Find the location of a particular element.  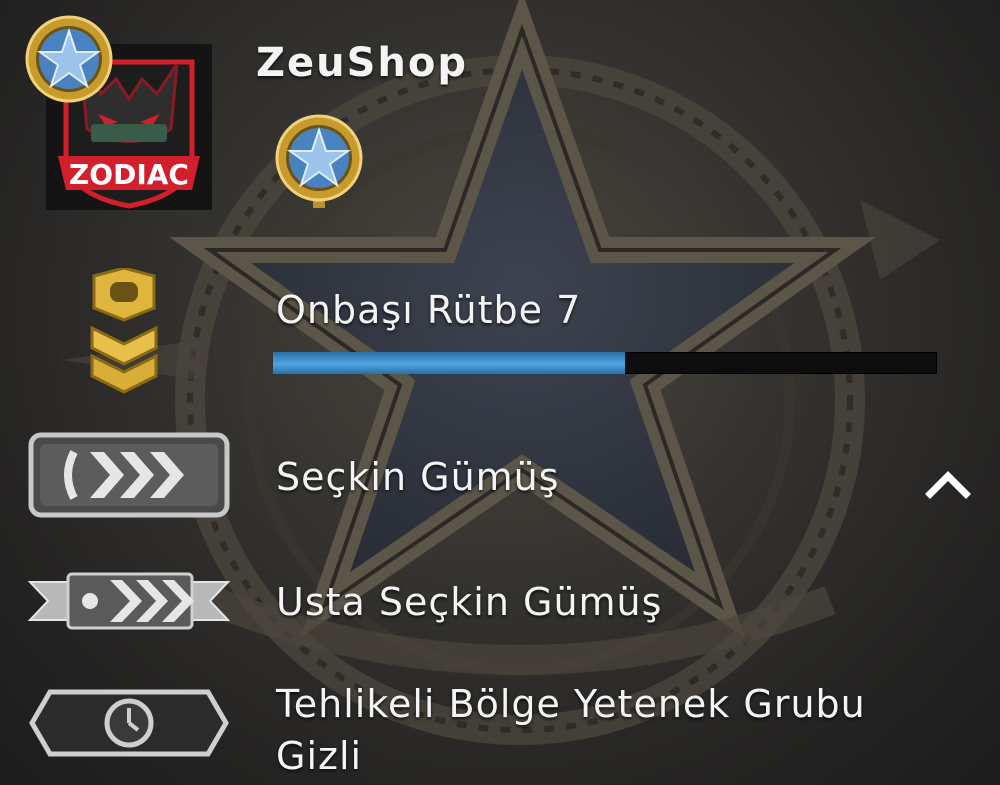

xp-progress-bar is located at coordinates (605, 363).